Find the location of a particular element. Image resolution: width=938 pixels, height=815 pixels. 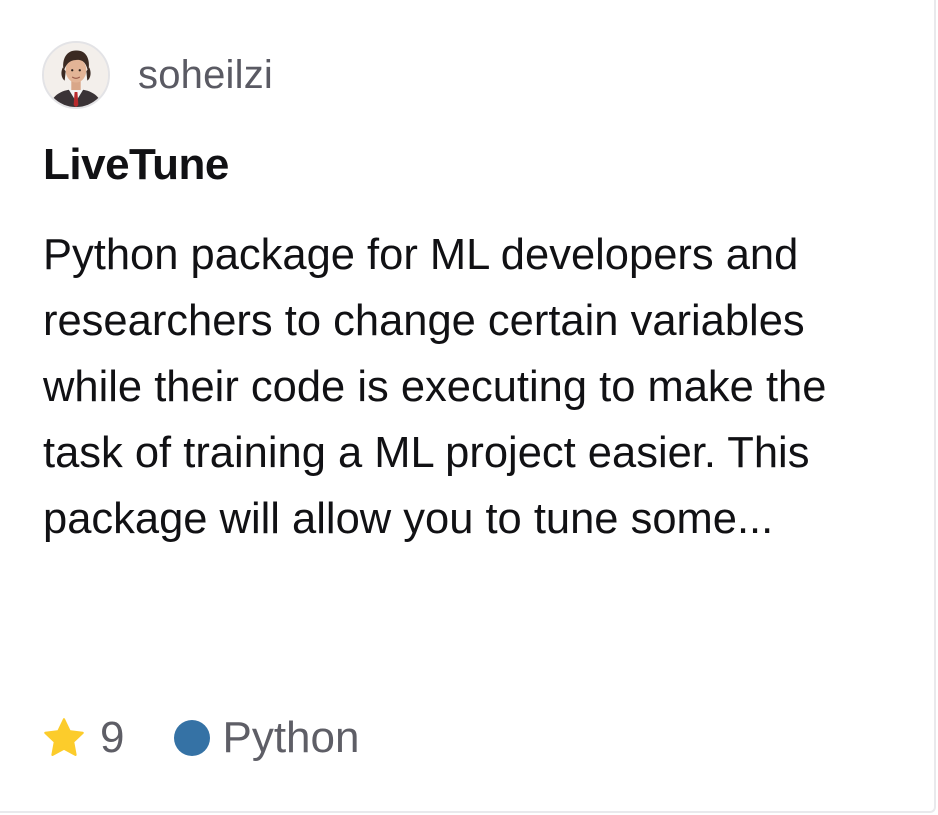

owner-row: soheilzi is located at coordinates (157, 75).